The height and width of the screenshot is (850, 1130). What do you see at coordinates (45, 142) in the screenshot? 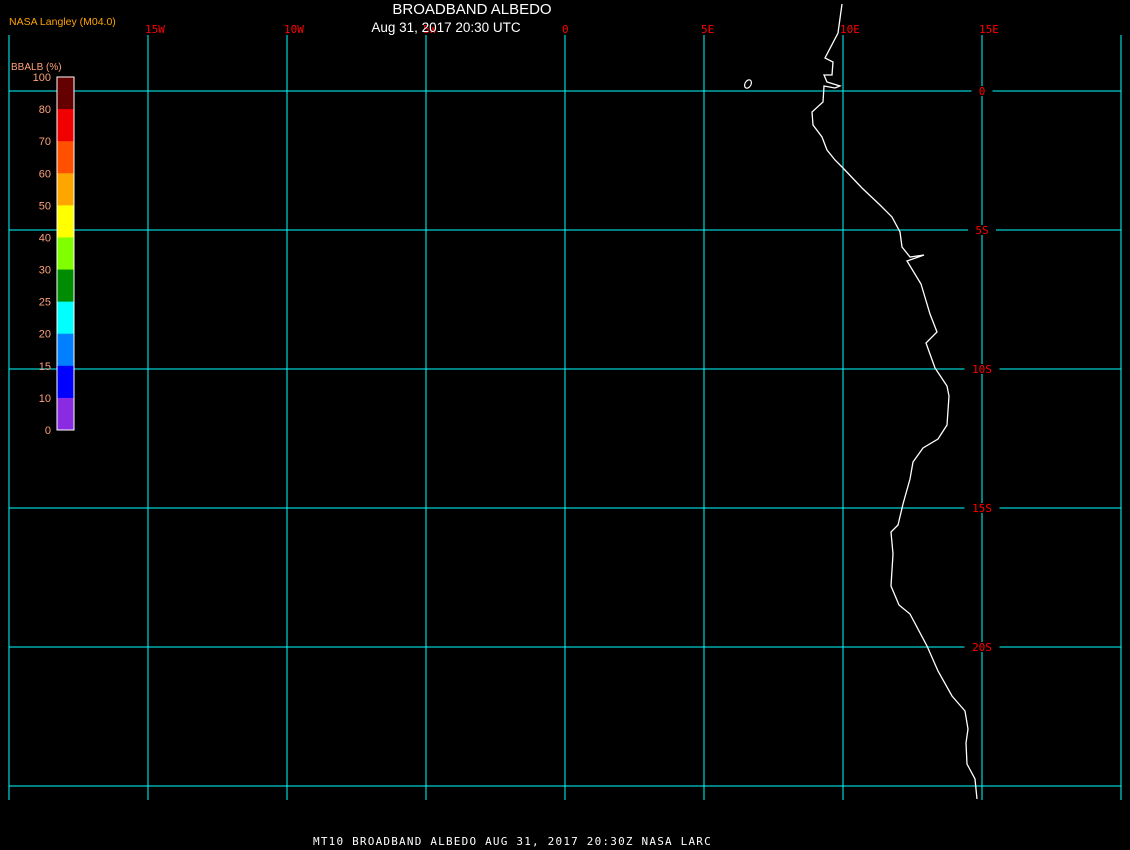
I see `colorbar-label: 70` at bounding box center [45, 142].